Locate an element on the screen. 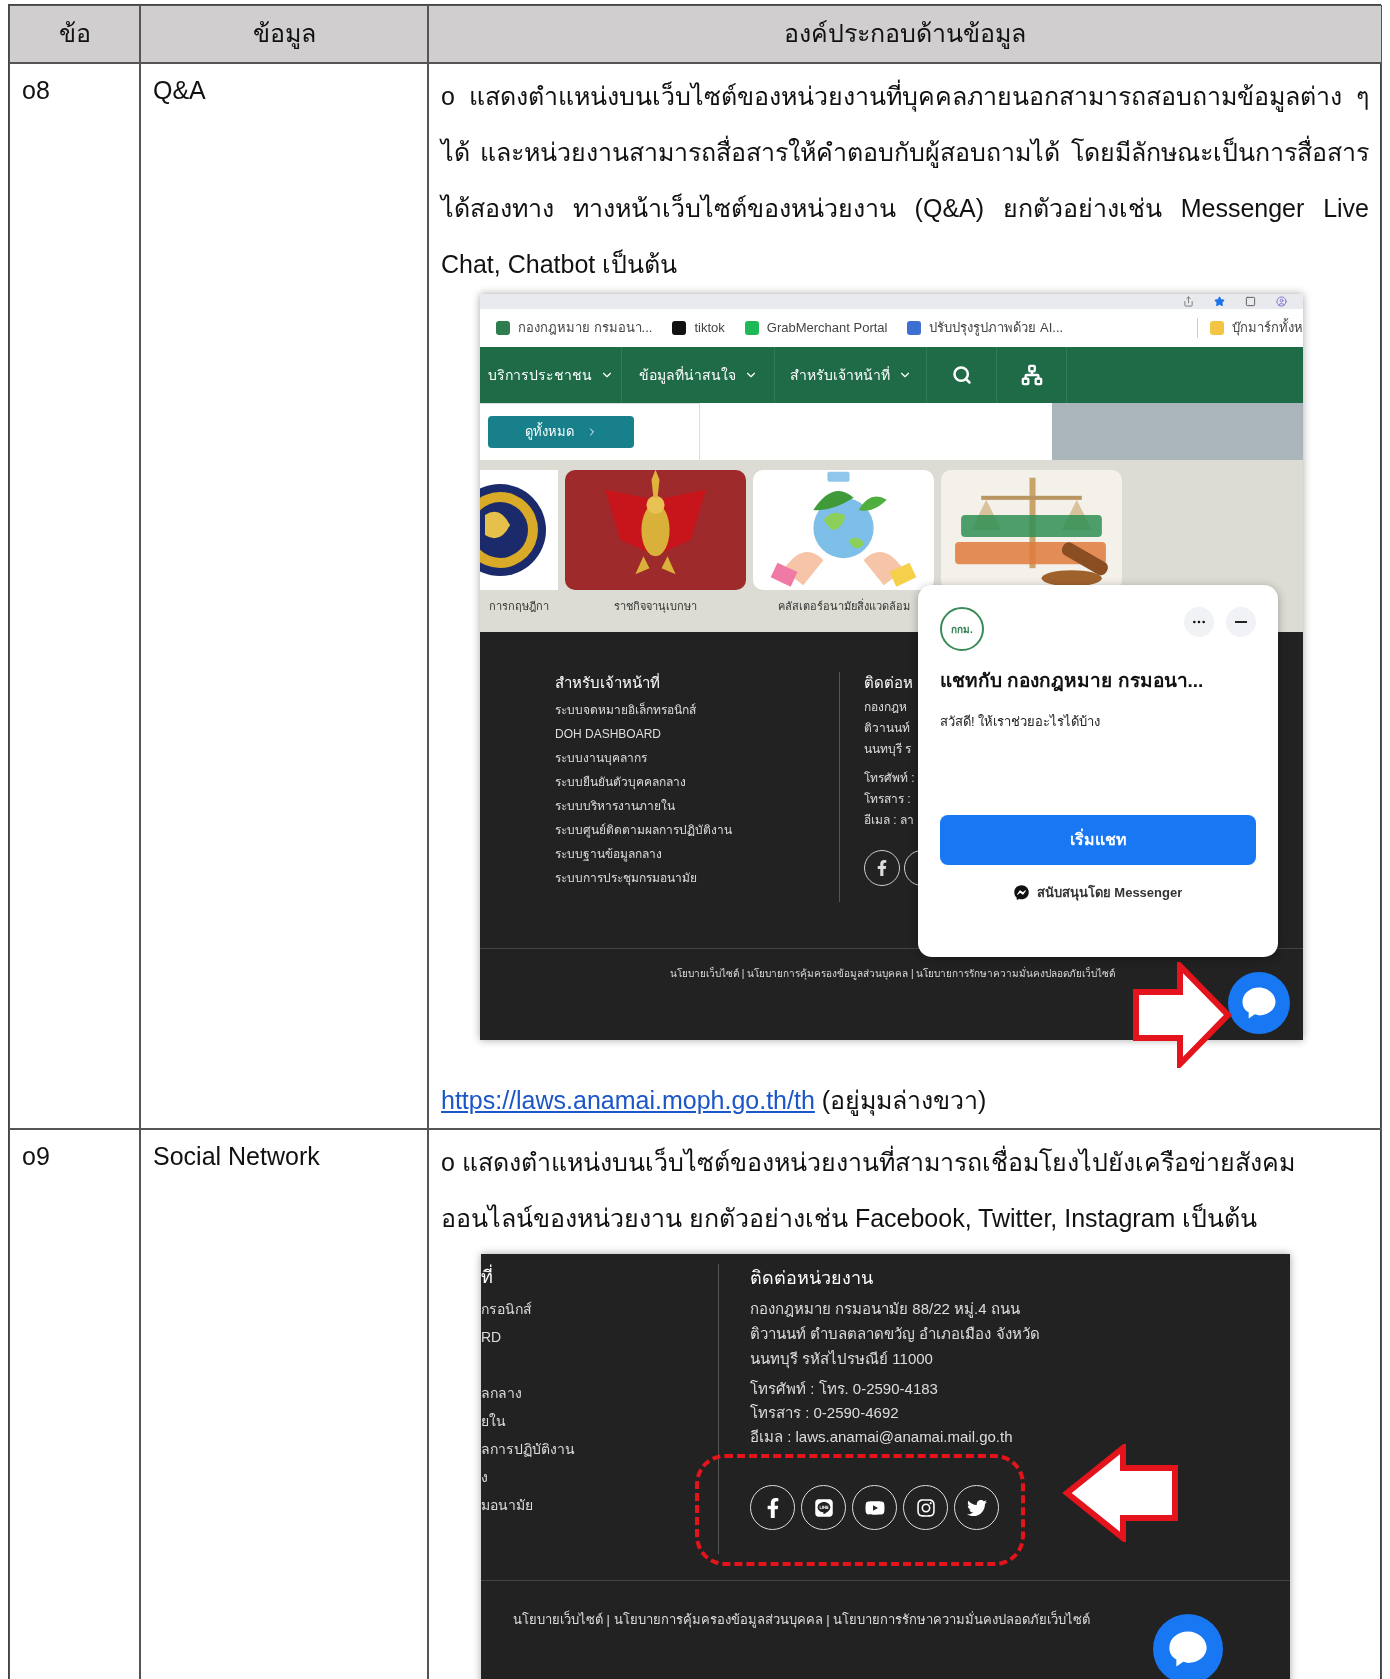 The width and height of the screenshot is (1390, 1679). card-caption: การกฤษฎีกา is located at coordinates (519, 606).